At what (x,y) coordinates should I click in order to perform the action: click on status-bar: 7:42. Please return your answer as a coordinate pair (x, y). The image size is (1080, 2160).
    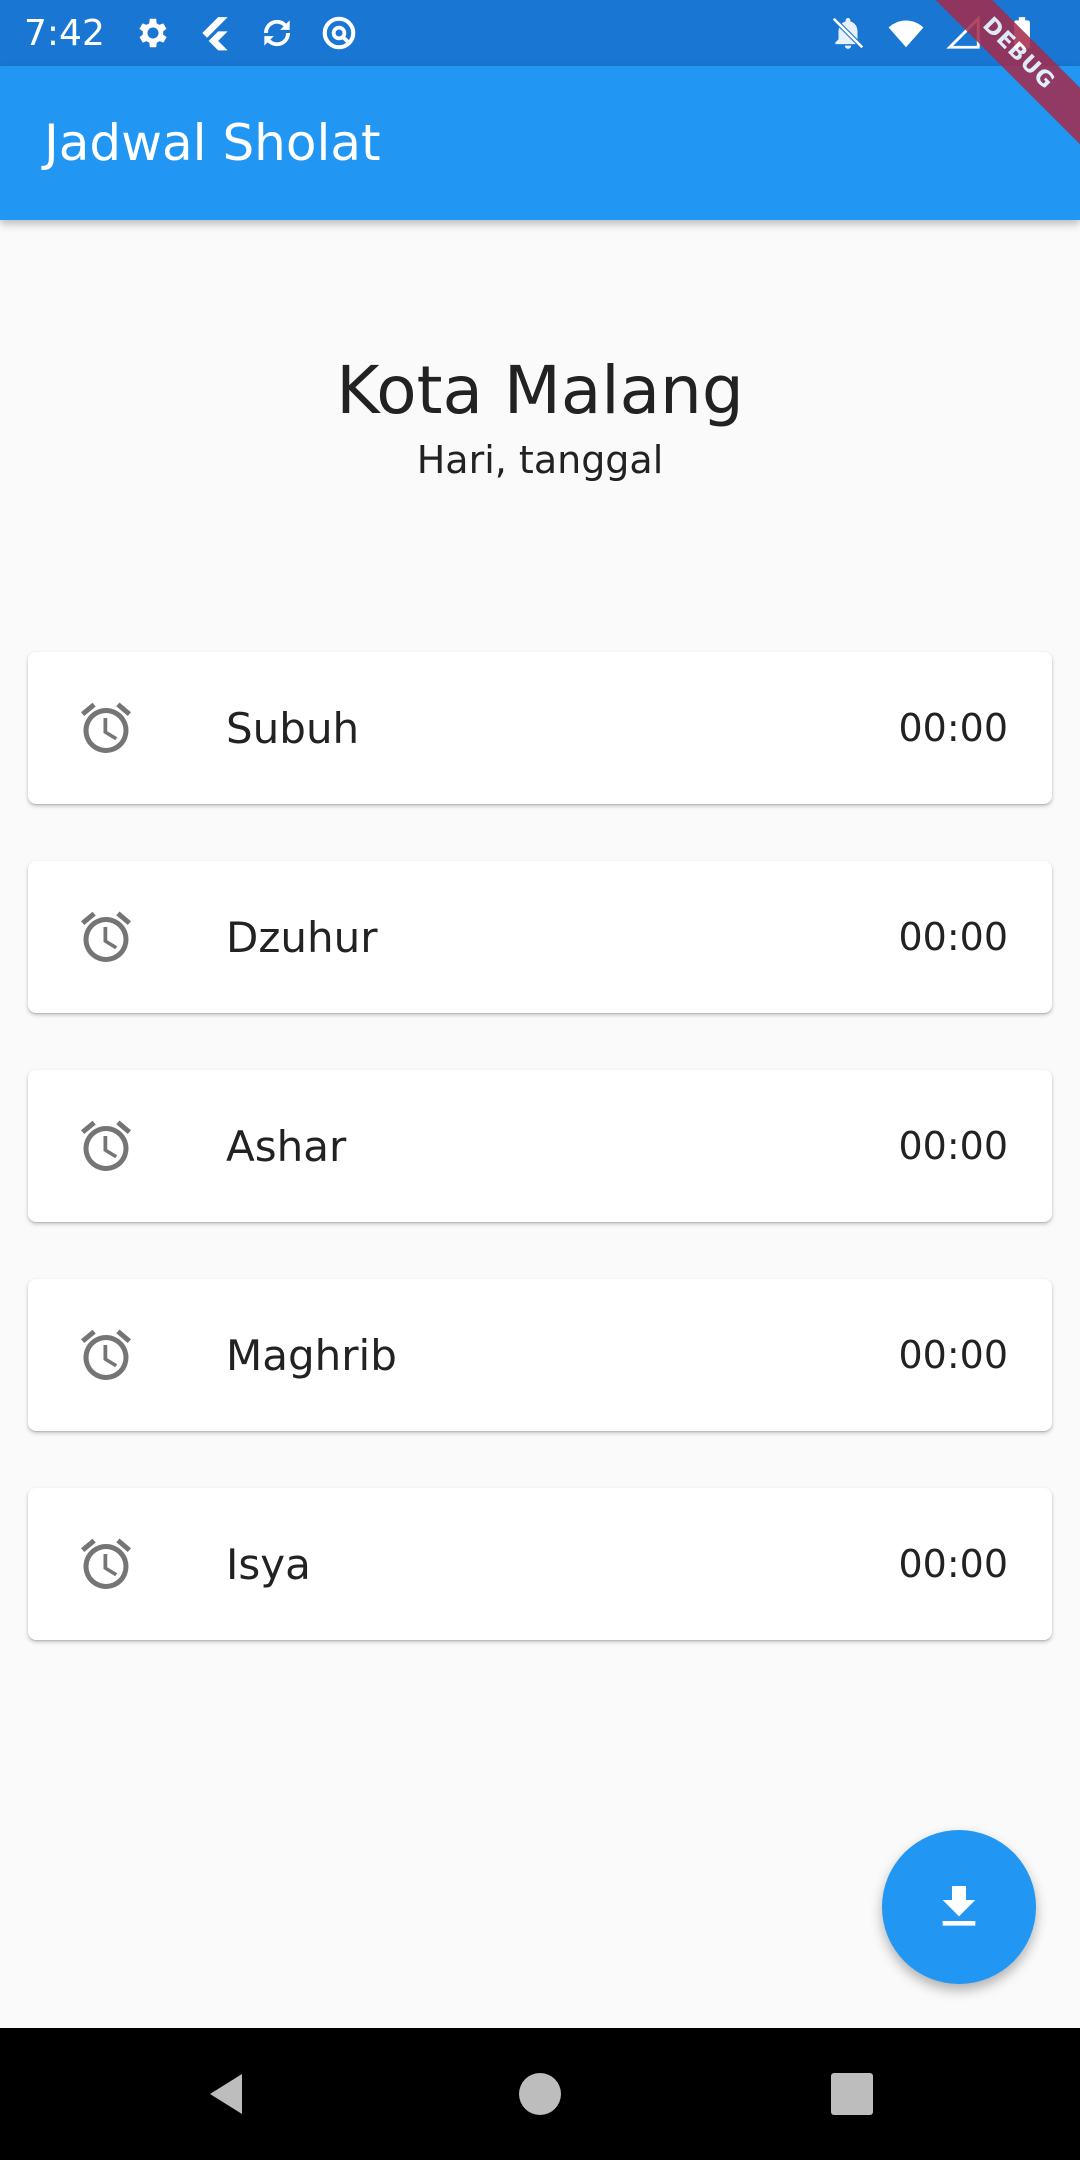
    Looking at the image, I should click on (540, 33).